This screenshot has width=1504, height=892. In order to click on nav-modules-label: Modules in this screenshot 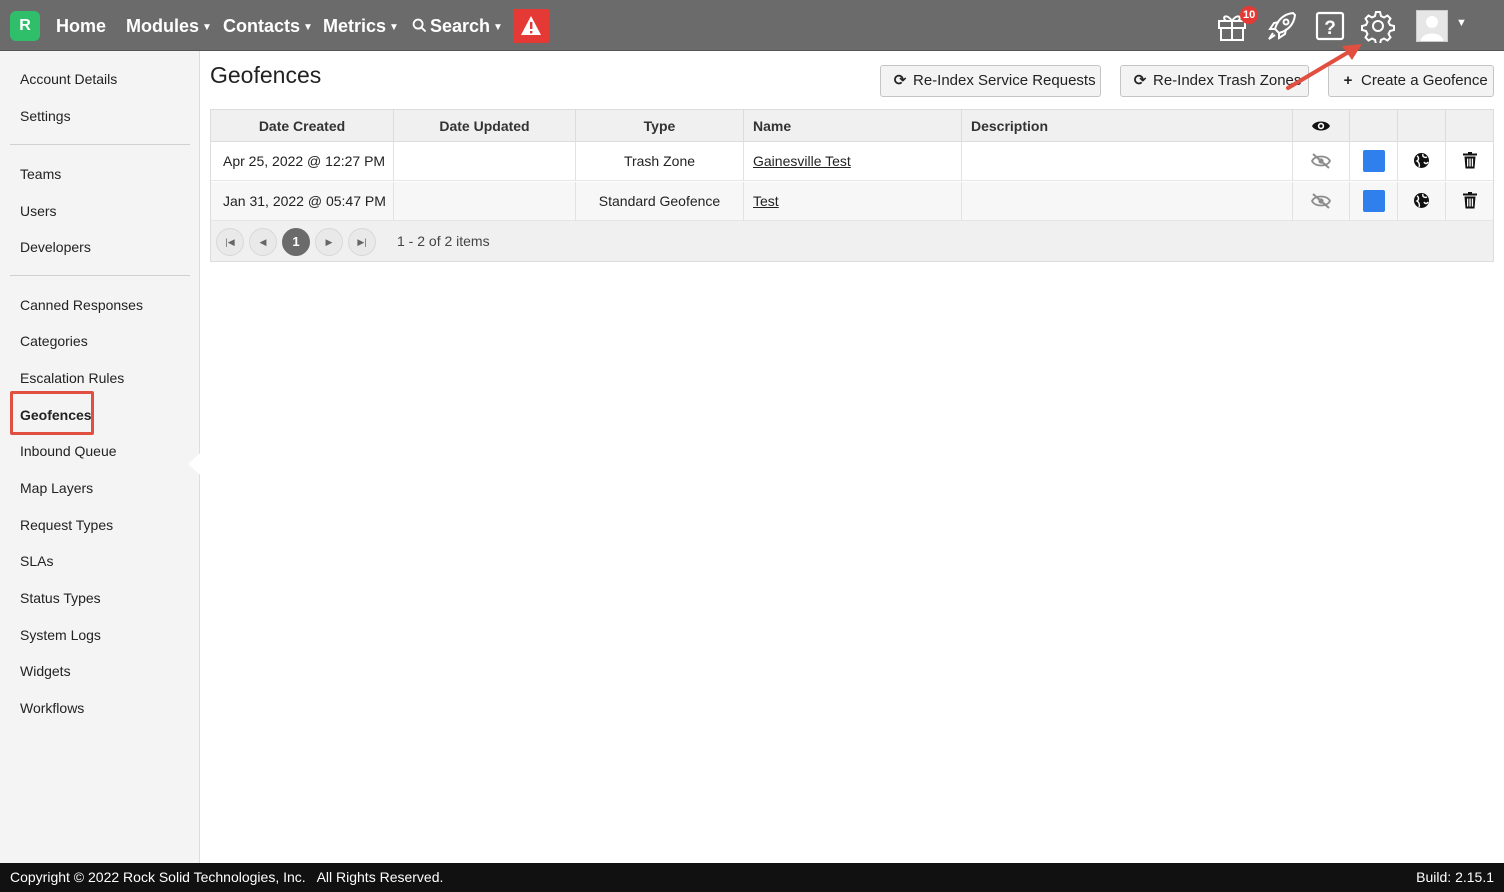, I will do `click(163, 26)`.